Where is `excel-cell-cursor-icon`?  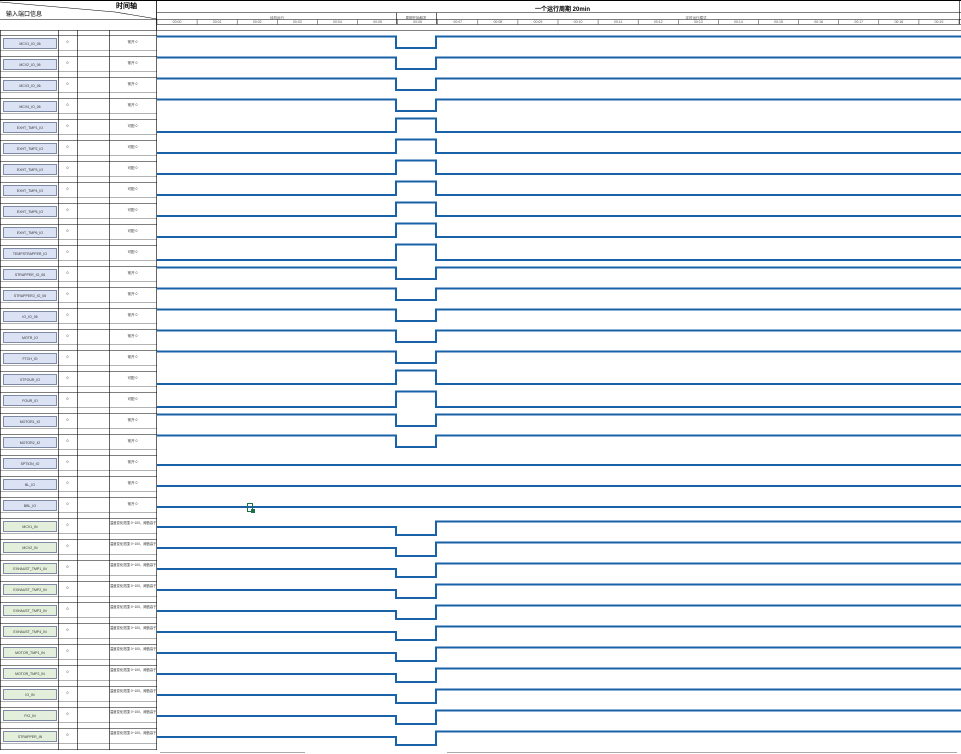
excel-cell-cursor-icon is located at coordinates (251, 508).